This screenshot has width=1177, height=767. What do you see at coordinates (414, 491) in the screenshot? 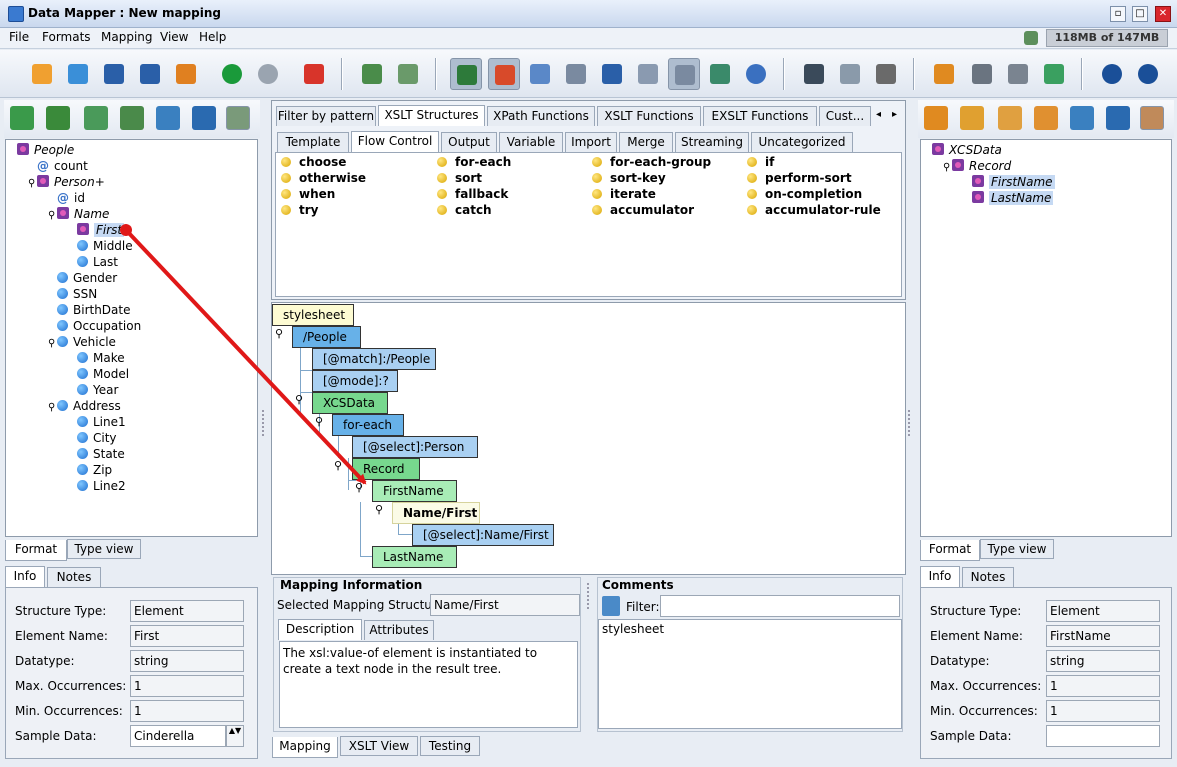
I see `mapping-node-firstname: FirstName` at bounding box center [414, 491].